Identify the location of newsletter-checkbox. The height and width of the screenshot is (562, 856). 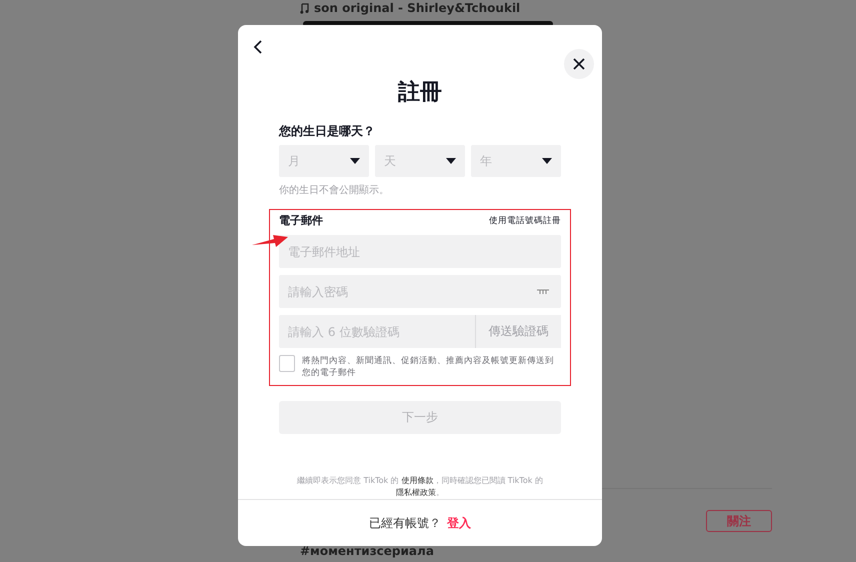
(287, 363).